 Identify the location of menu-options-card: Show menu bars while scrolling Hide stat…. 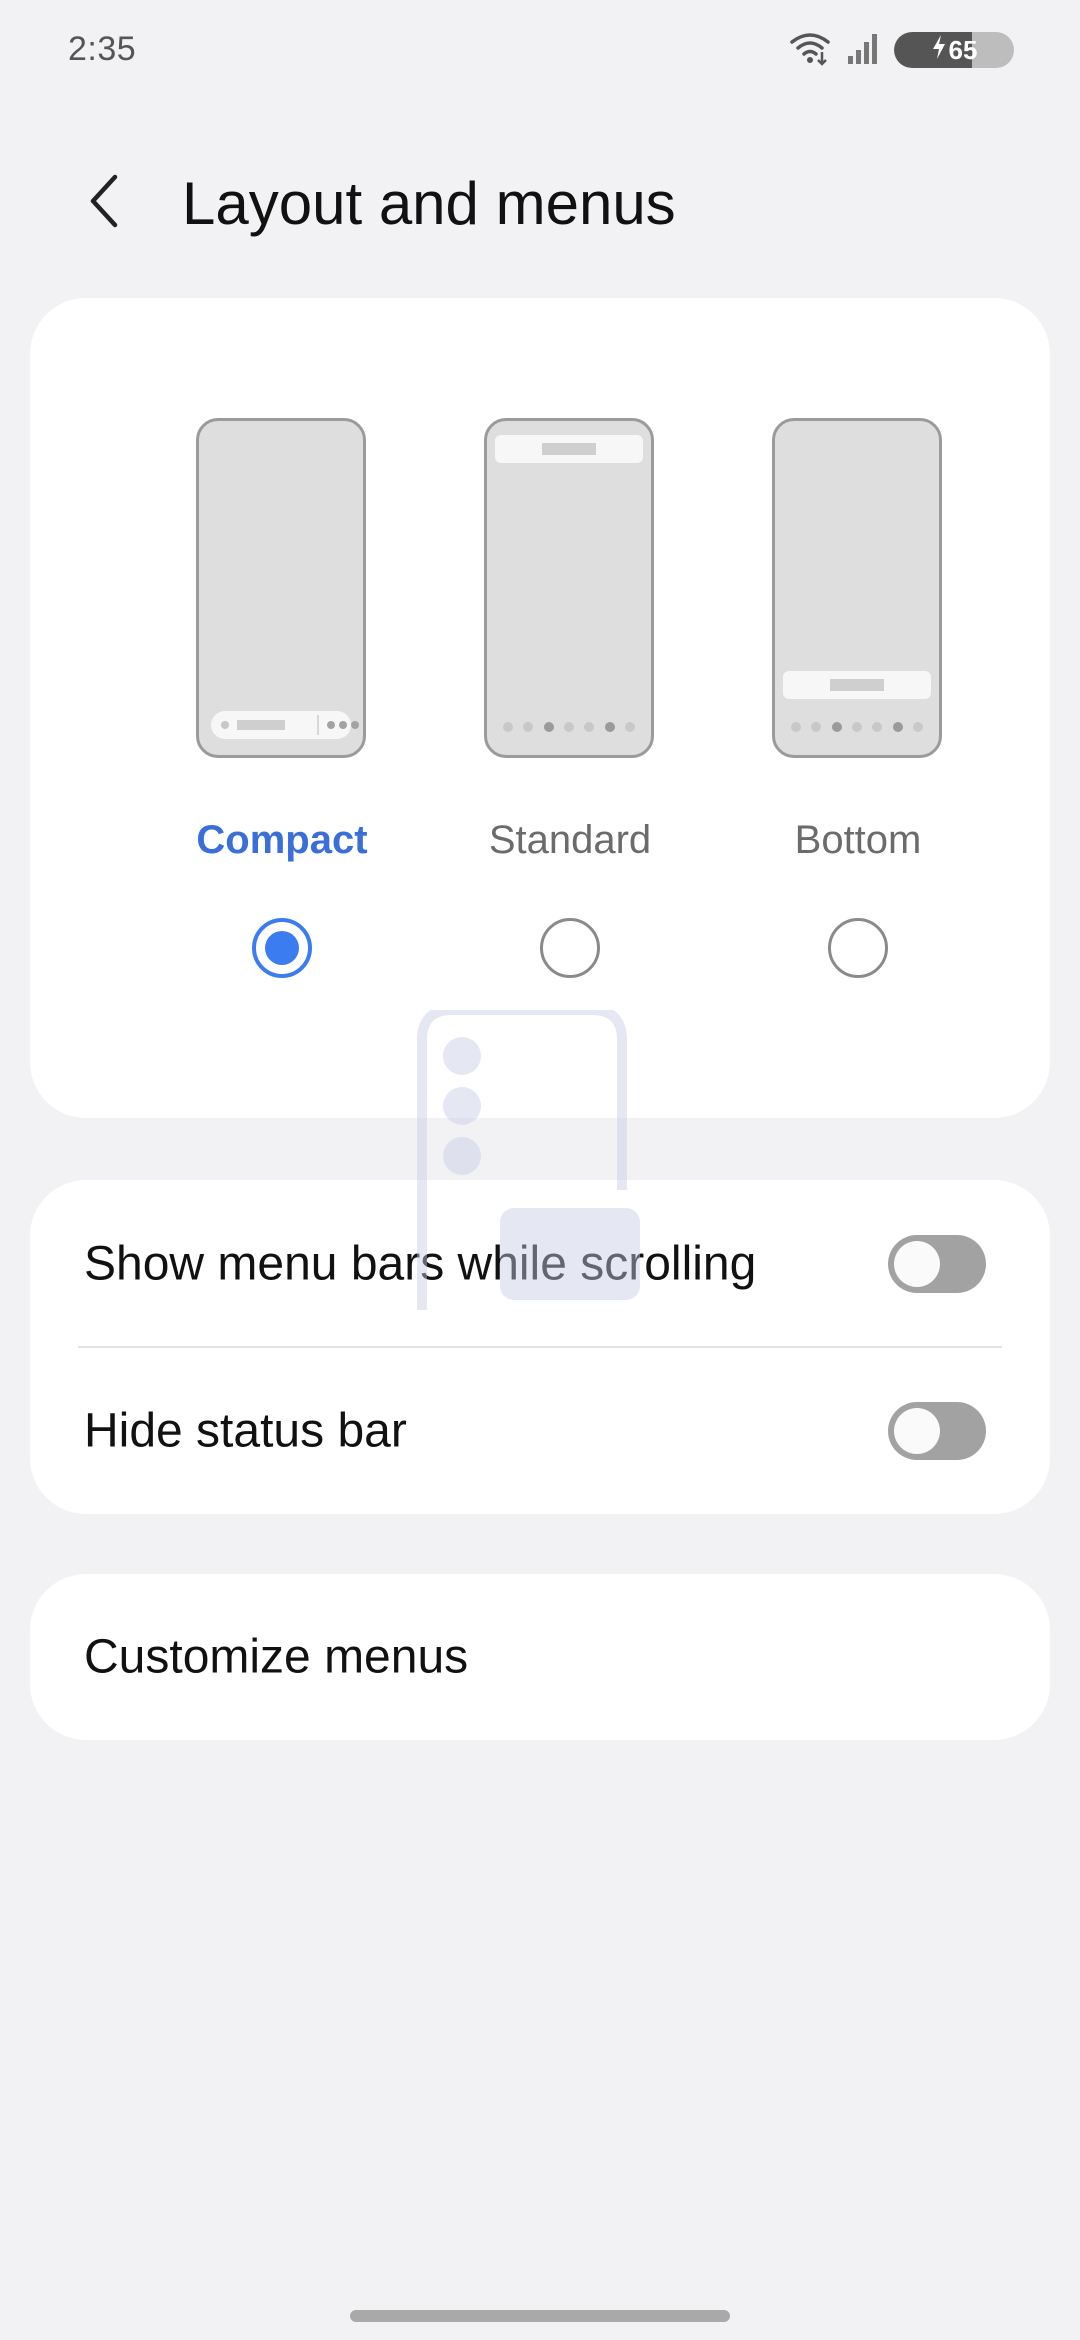
(540, 1347).